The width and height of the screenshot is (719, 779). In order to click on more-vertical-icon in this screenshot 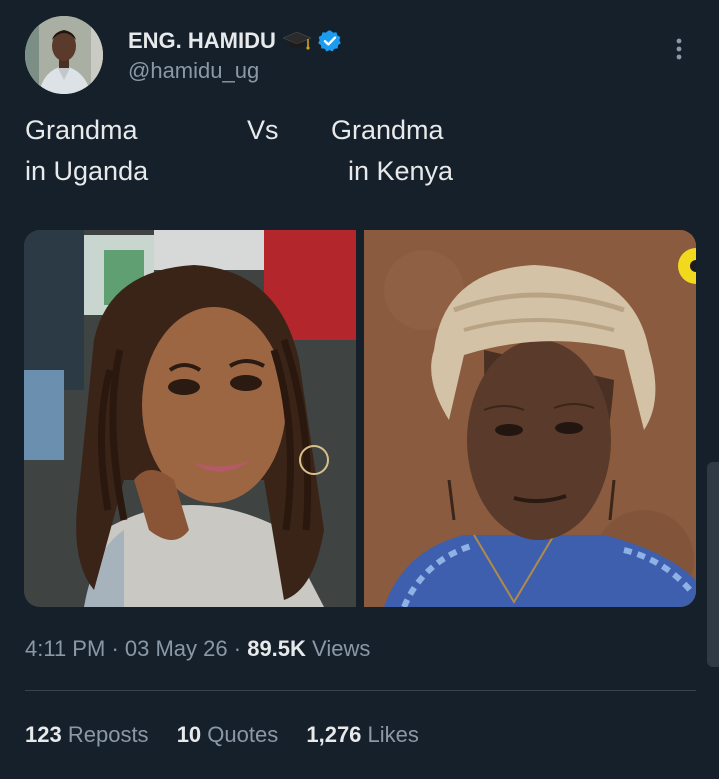, I will do `click(679, 49)`.